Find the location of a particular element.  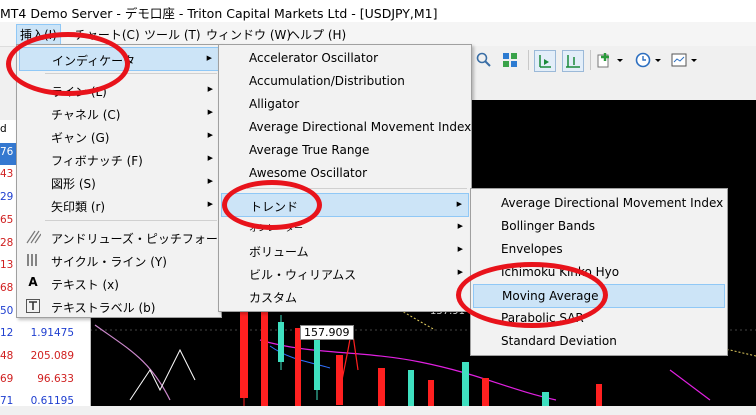

menu-item-trend-admi: Average Directional Movement Index is located at coordinates (599, 203).